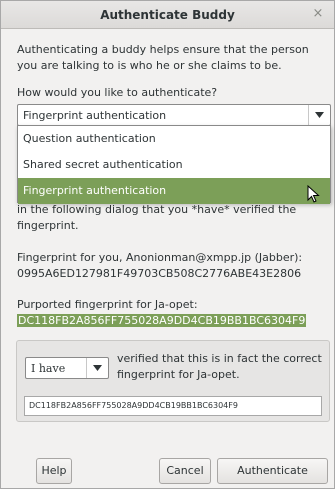  What do you see at coordinates (272, 473) in the screenshot?
I see `authenticate-buddy-button: Authenticate Buddy` at bounding box center [272, 473].